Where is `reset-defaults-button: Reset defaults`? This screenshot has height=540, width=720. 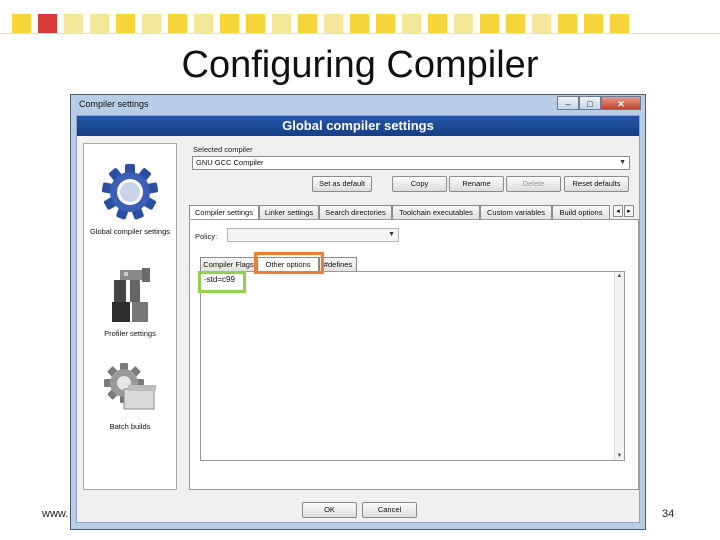 reset-defaults-button: Reset defaults is located at coordinates (596, 184).